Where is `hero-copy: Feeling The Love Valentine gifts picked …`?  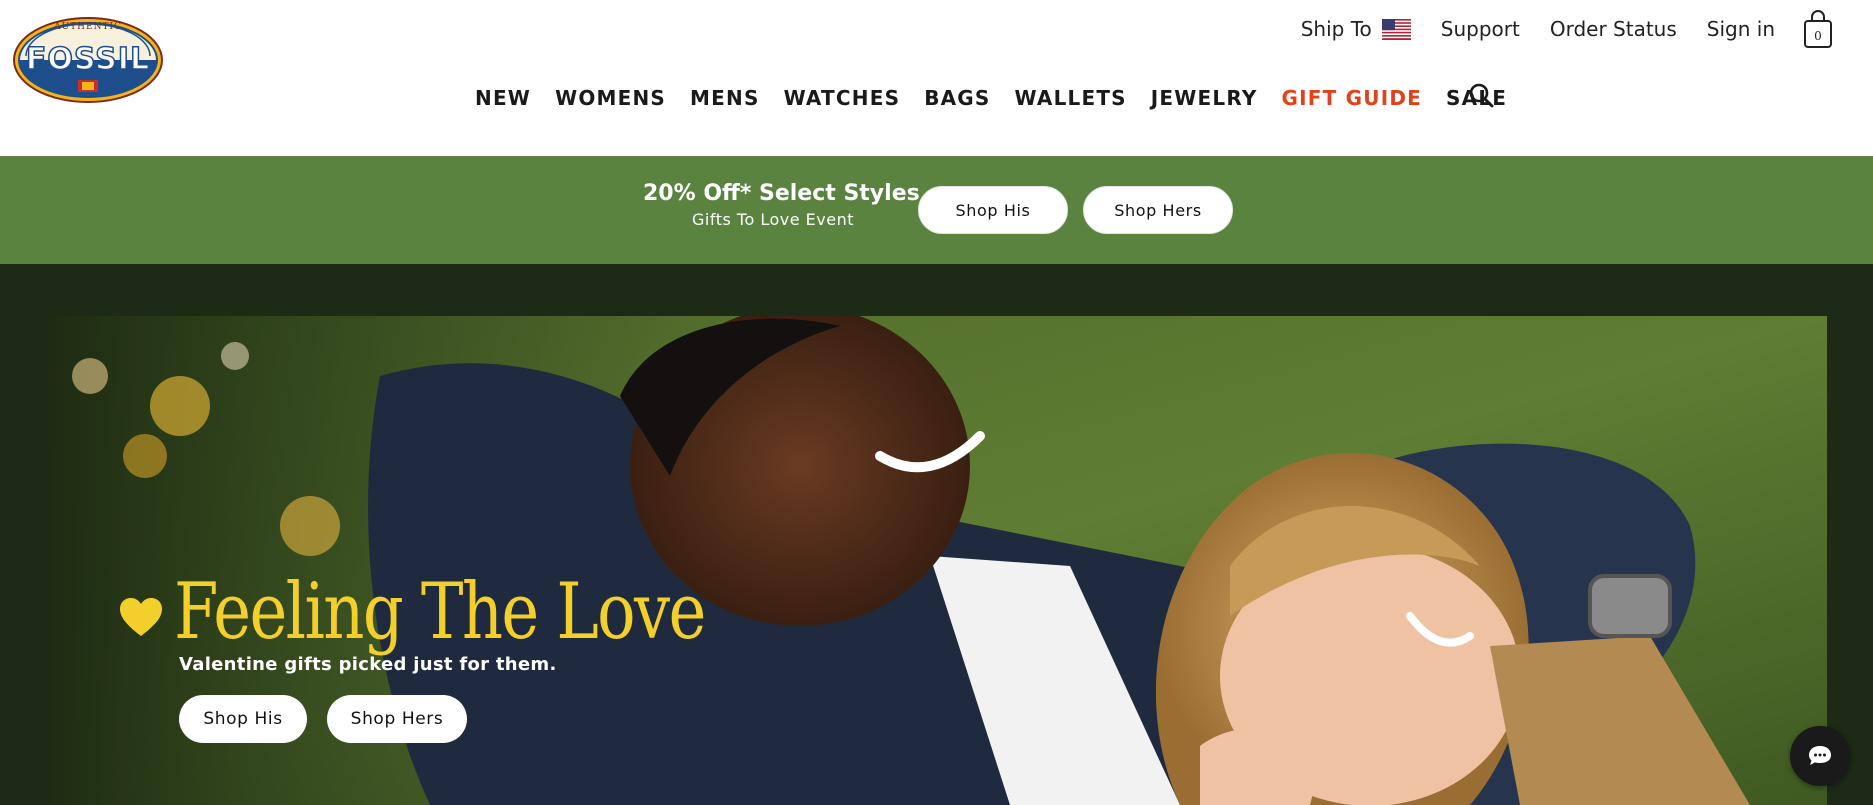
hero-copy: Feeling The Love Valentine gifts picked … is located at coordinates (469, 654).